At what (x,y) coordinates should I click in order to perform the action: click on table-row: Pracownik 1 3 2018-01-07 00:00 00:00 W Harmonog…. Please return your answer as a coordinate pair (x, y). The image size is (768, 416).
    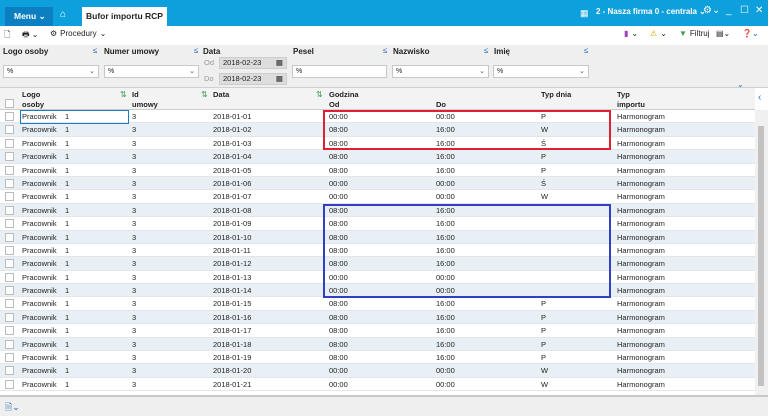
    Looking at the image, I should click on (377, 197).